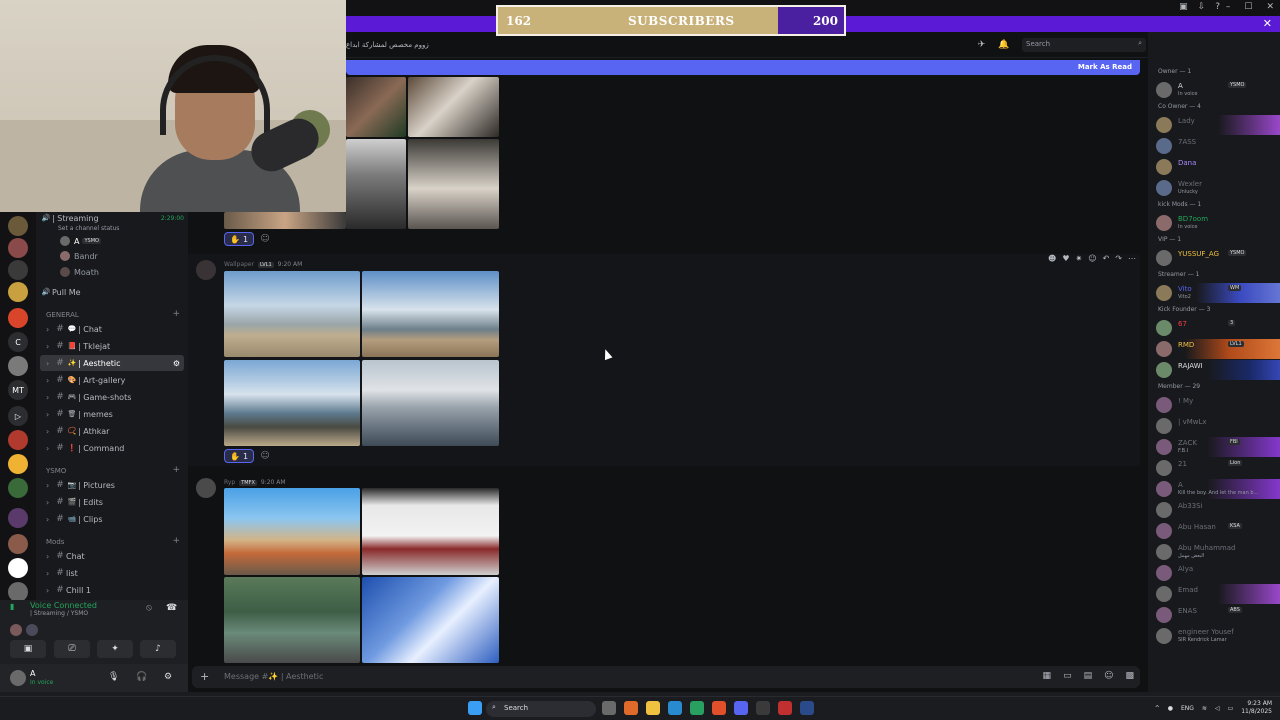  Describe the element at coordinates (541, 709) in the screenshot. I see `taskbar-search: ⌕ Search` at that location.